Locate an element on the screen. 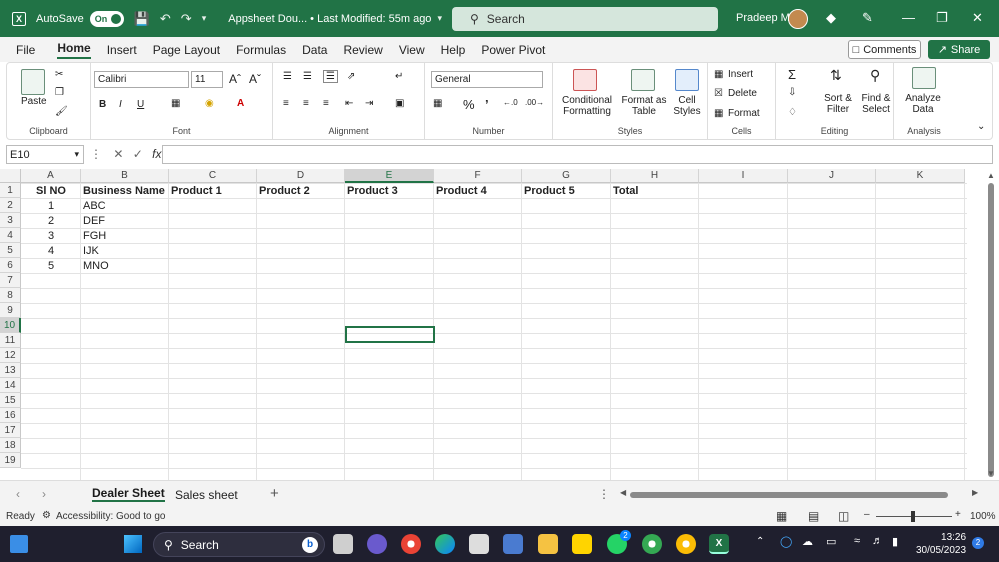  row-header-14: 14 is located at coordinates (10, 385).